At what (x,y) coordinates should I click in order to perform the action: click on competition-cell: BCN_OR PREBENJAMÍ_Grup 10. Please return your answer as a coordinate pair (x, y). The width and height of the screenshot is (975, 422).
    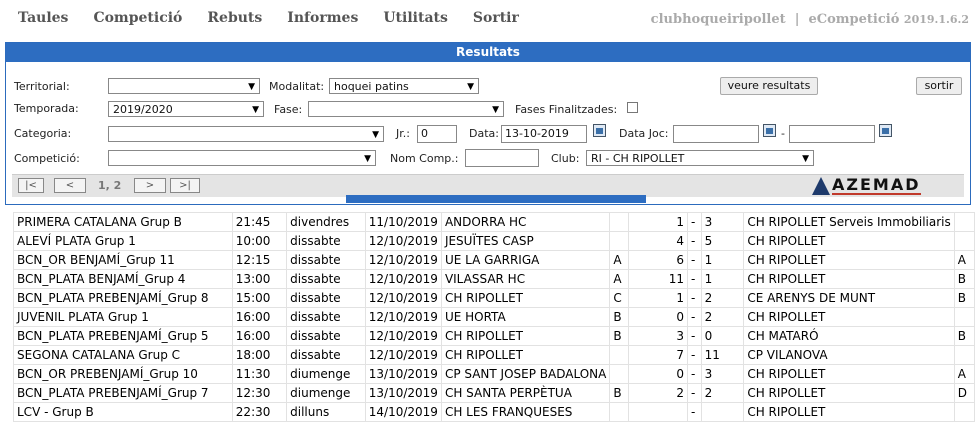
    Looking at the image, I should click on (123, 374).